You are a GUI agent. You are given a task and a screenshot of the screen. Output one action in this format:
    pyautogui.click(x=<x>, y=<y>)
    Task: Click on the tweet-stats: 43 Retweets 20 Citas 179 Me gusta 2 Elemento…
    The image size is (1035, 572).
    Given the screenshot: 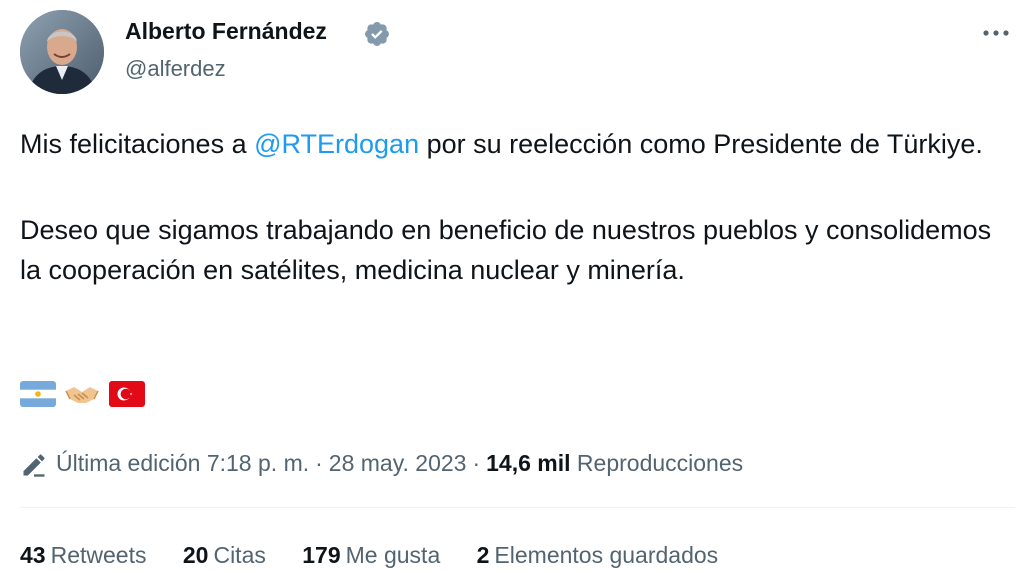 What is the action you would take?
    pyautogui.click(x=384, y=555)
    